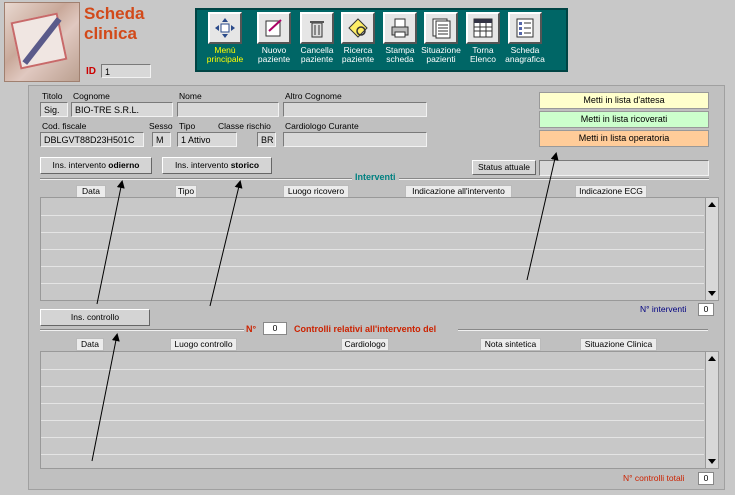 This screenshot has height=495, width=735. I want to click on classe-rischio-label: Classe rischio, so click(244, 126).